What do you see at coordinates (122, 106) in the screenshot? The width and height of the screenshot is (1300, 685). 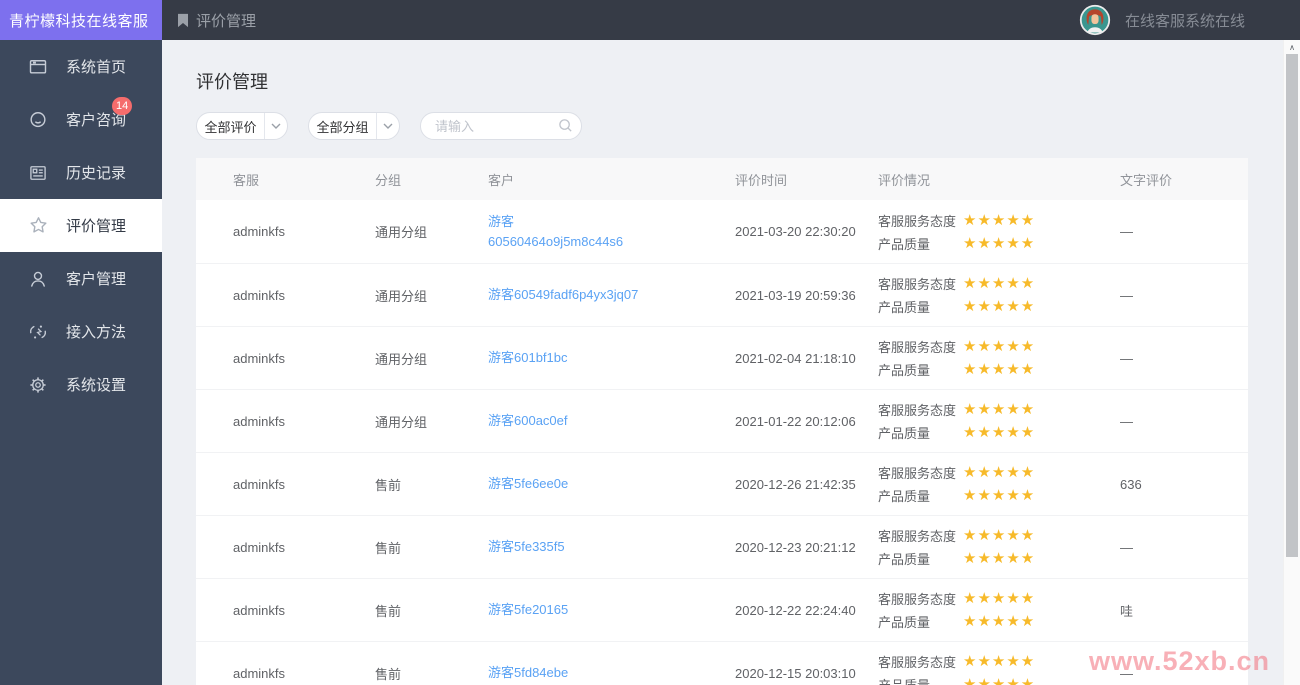 I see `unread-badge: 14` at bounding box center [122, 106].